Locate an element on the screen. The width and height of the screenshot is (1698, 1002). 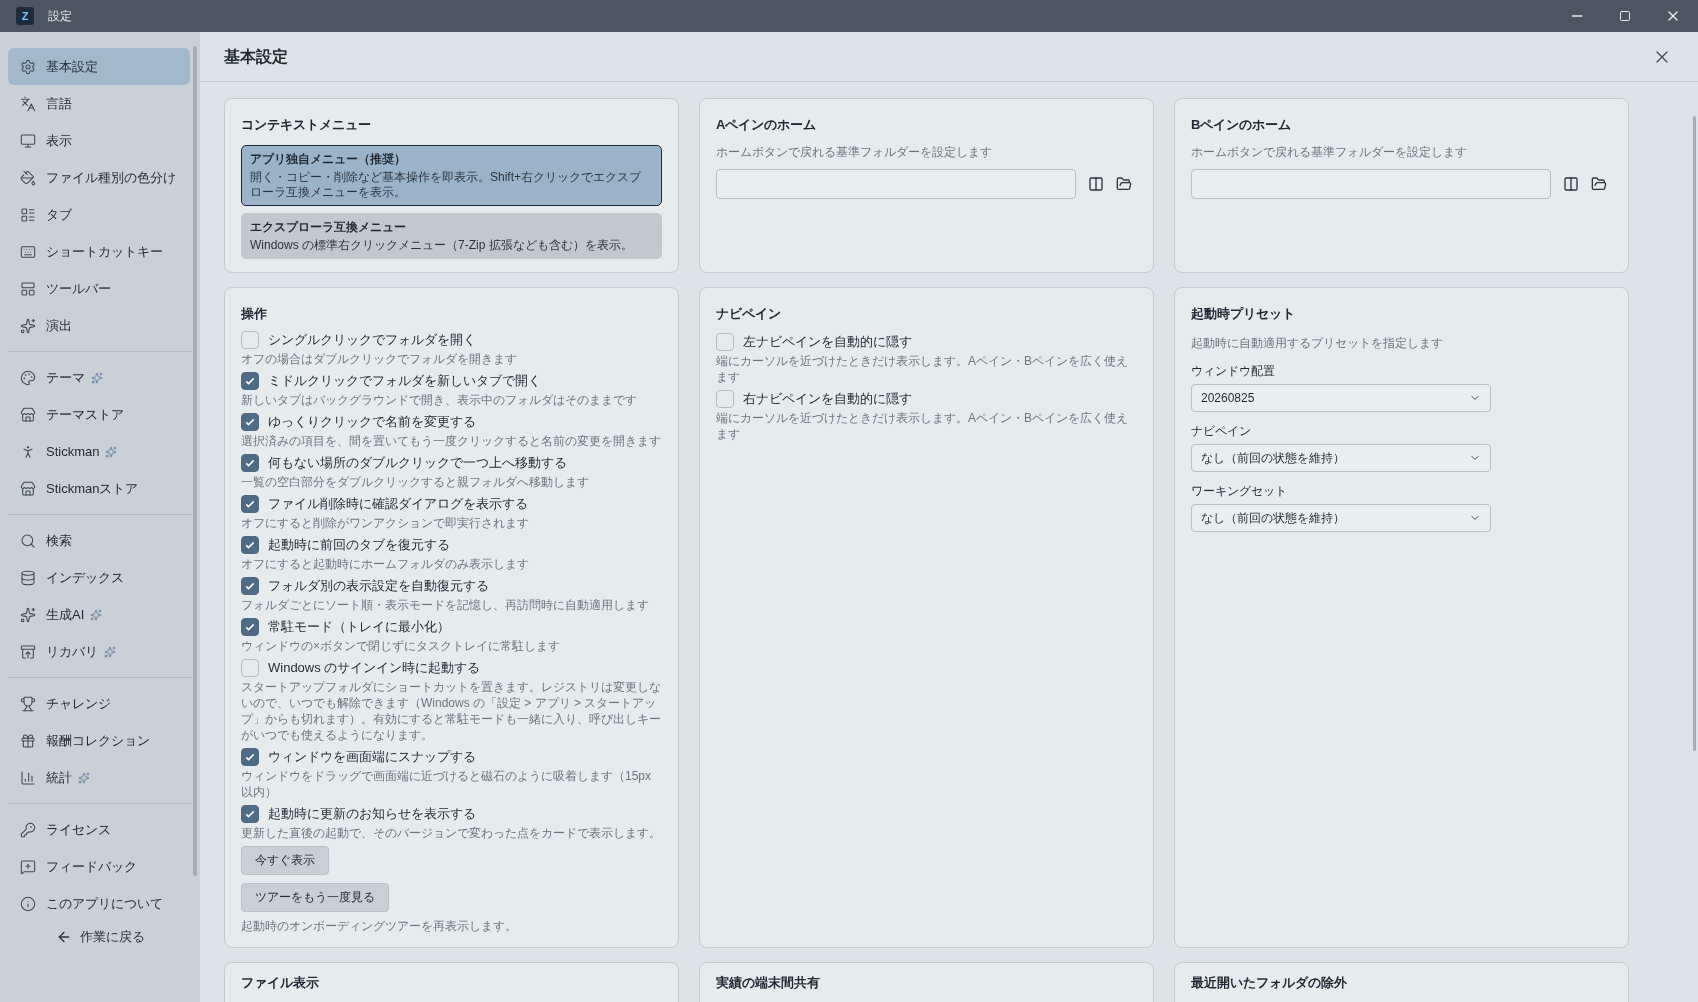
option-description: オフにすると削除がワンアクションで即実行されます is located at coordinates (385, 522).